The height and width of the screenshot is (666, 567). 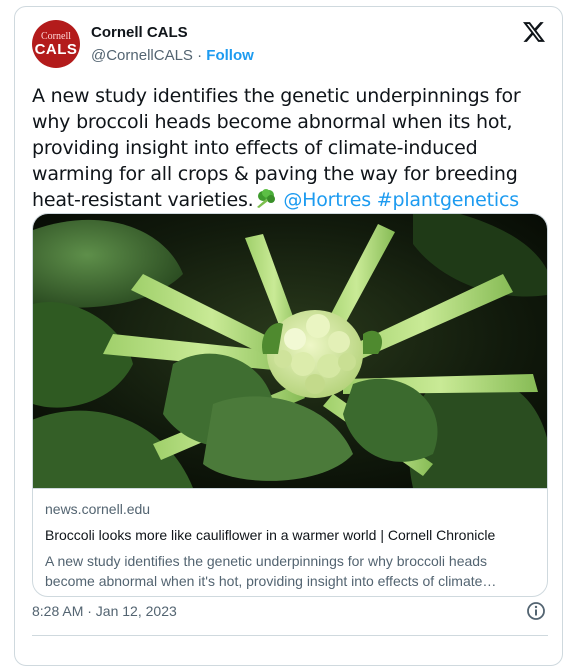 I want to click on avatar-text-bottom: CALS, so click(x=56, y=49).